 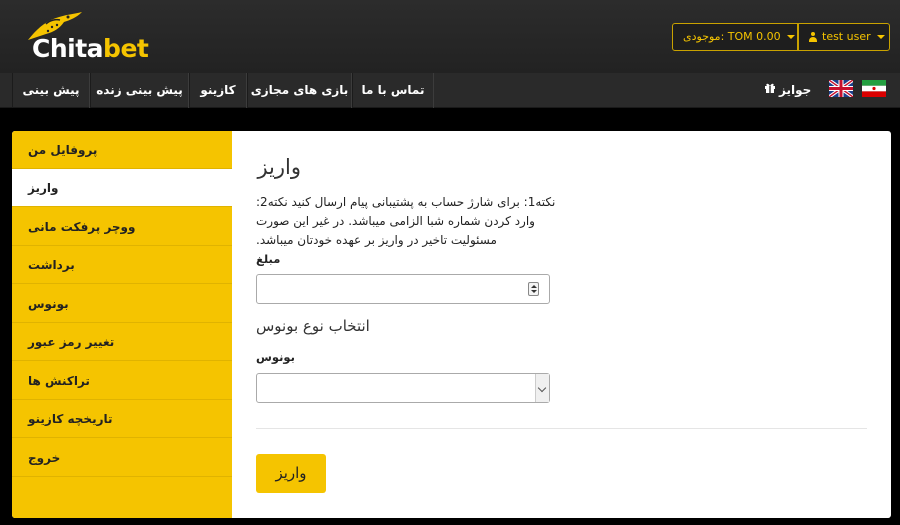 What do you see at coordinates (561, 428) in the screenshot?
I see `divider` at bounding box center [561, 428].